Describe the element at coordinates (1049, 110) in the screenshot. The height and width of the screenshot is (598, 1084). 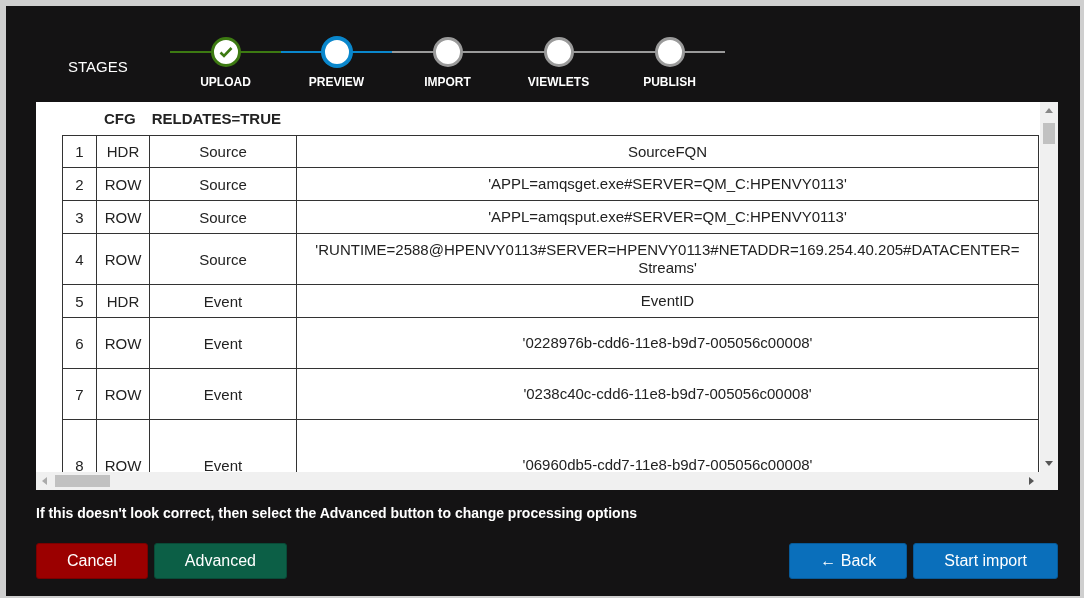
I see `up-arrow-icon` at that location.